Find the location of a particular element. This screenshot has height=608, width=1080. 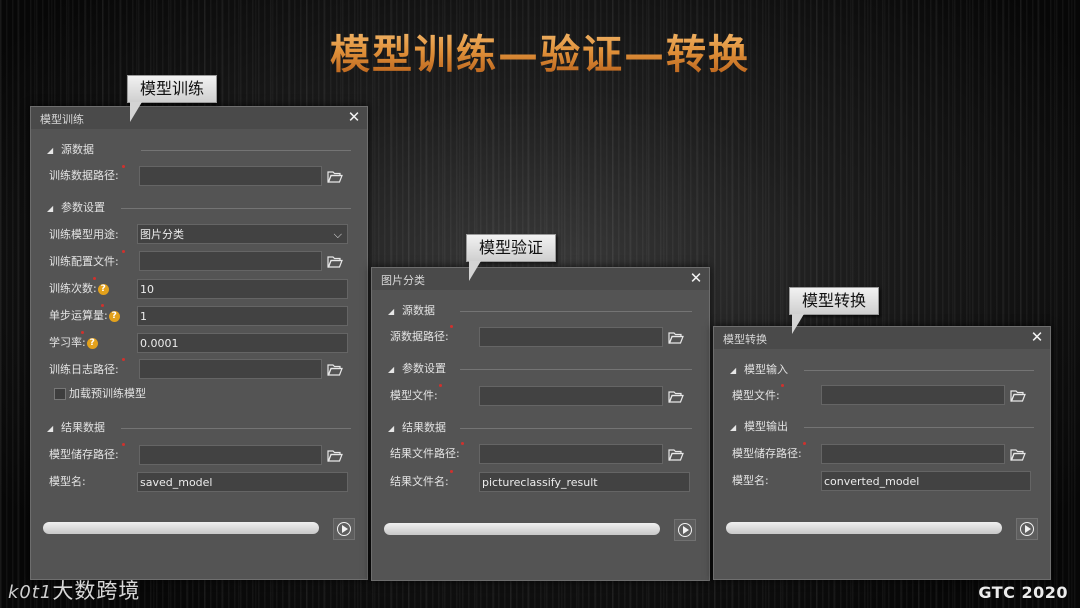

footer-watermark: k0t1大数跨境 is located at coordinates (74, 590).